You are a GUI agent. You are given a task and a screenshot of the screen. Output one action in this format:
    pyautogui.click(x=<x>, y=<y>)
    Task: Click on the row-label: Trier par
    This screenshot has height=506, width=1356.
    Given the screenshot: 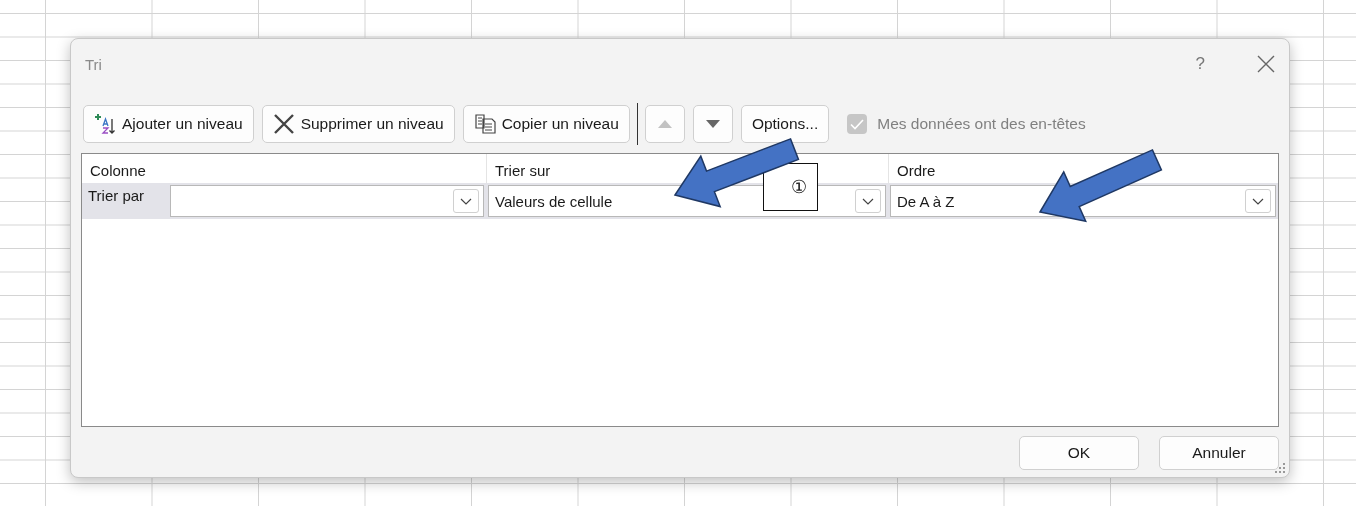 What is the action you would take?
    pyautogui.click(x=116, y=195)
    